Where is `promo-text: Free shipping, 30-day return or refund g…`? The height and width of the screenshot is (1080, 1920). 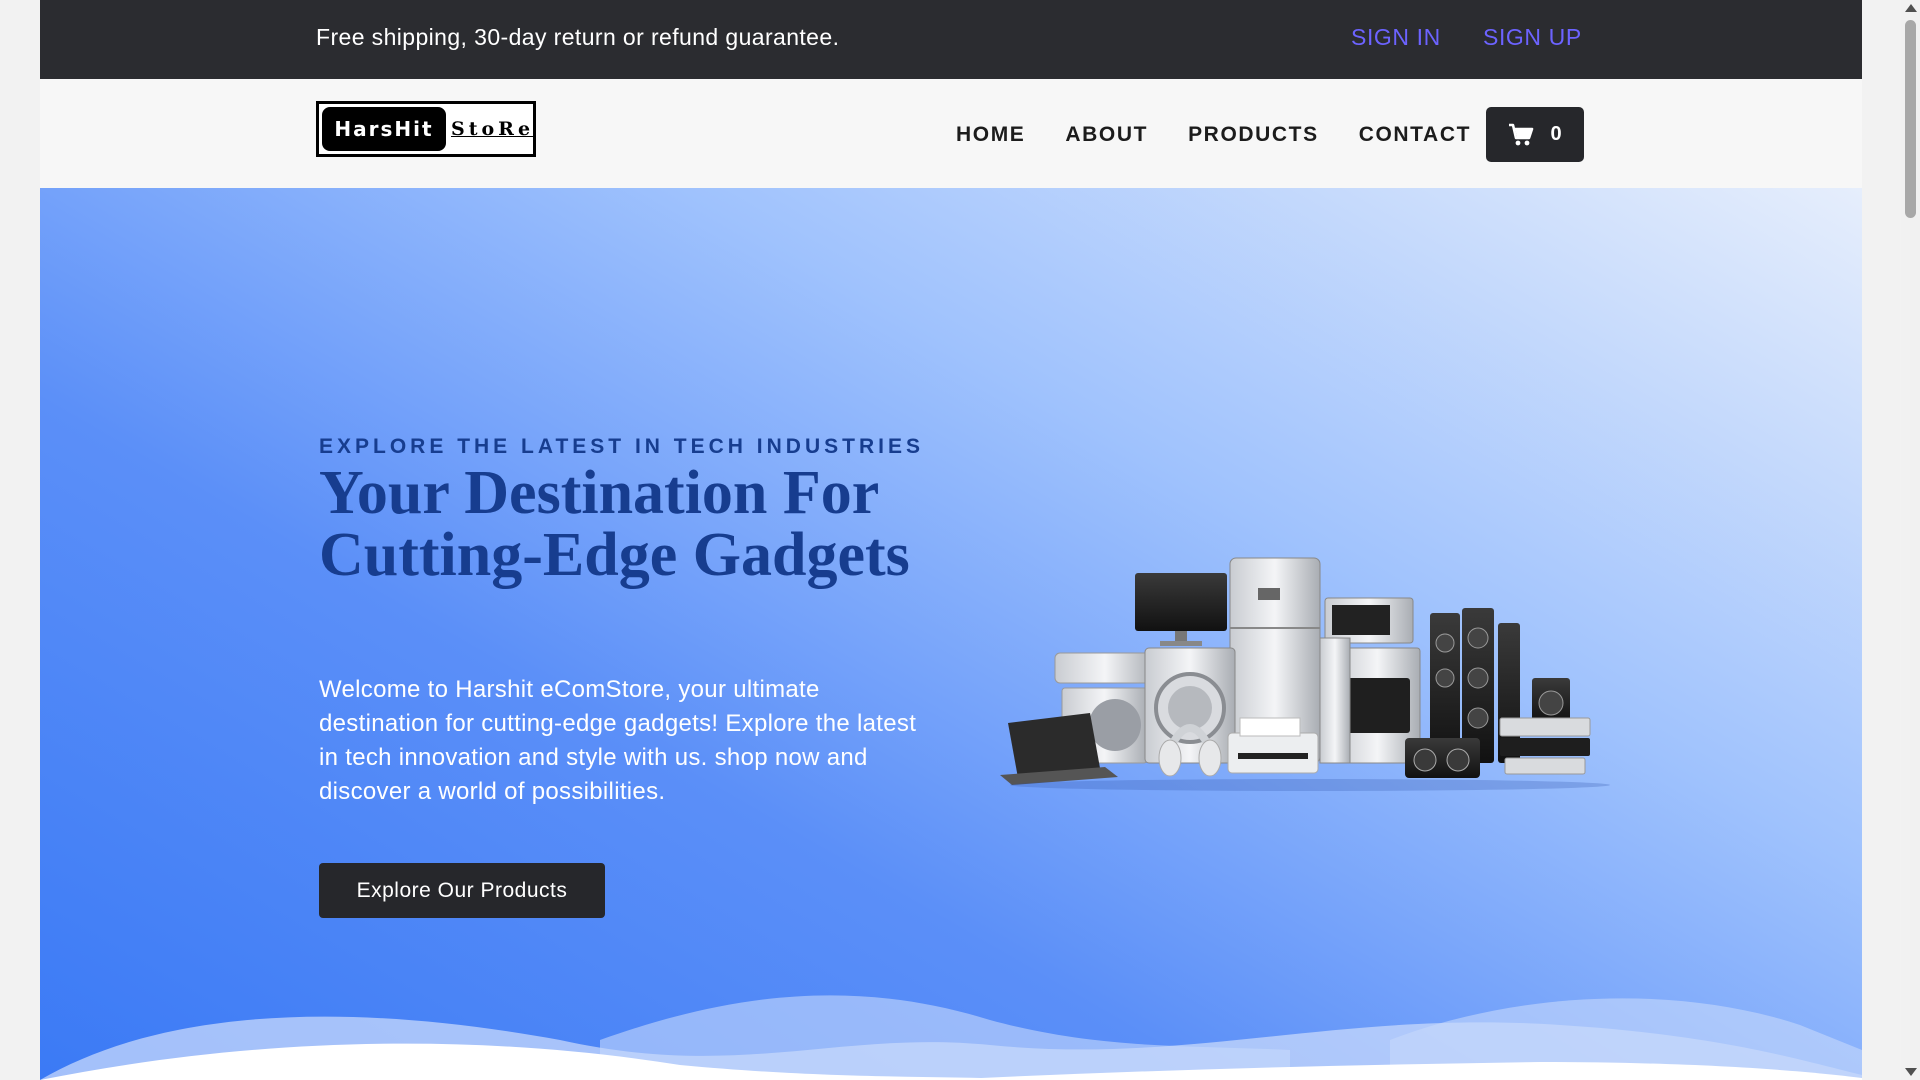 promo-text: Free shipping, 30-day return or refund g… is located at coordinates (578, 37).